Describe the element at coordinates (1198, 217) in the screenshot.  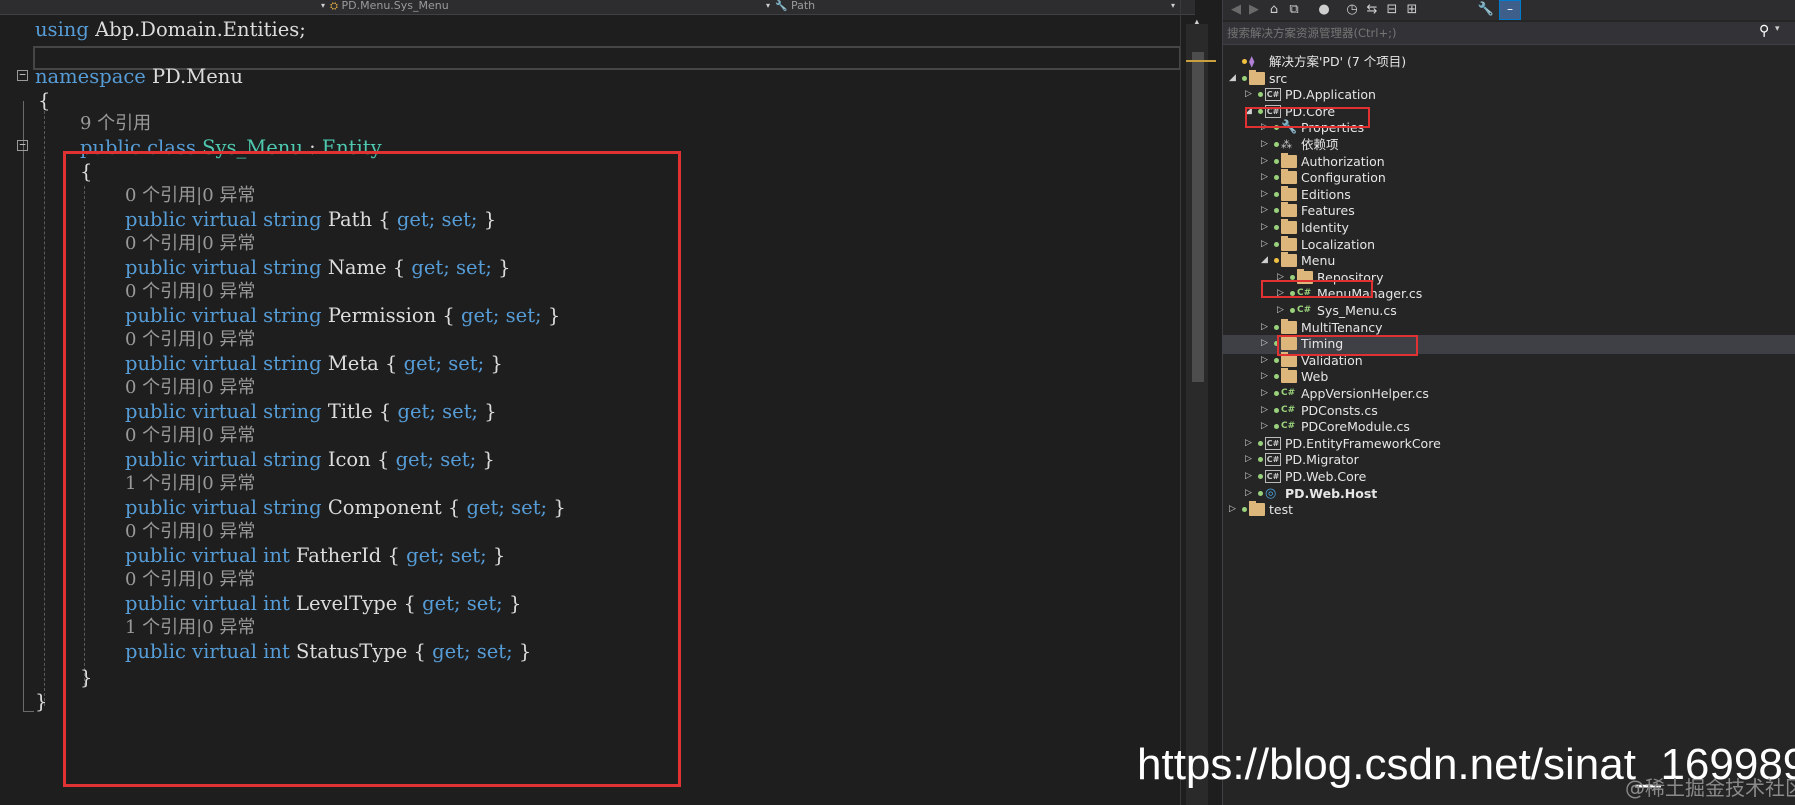
I see `scrollbar-thumb` at that location.